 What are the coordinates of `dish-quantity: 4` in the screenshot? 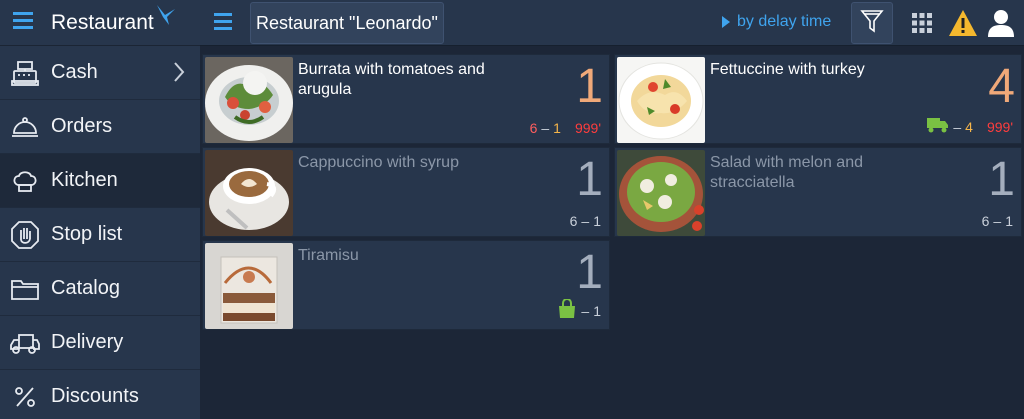 It's located at (1001, 86).